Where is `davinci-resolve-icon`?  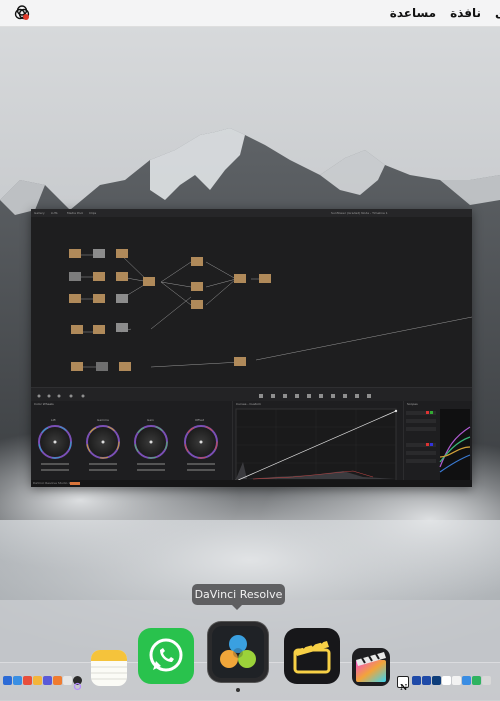 davinci-resolve-icon is located at coordinates (238, 652).